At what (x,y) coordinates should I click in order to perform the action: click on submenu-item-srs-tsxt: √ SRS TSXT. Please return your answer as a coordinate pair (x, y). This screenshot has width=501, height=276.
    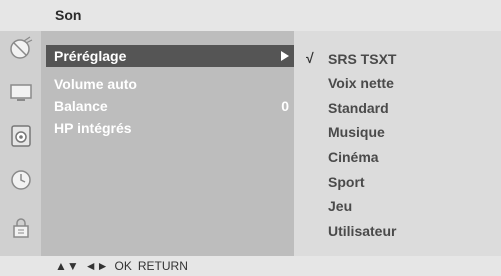
    Looking at the image, I should click on (397, 58).